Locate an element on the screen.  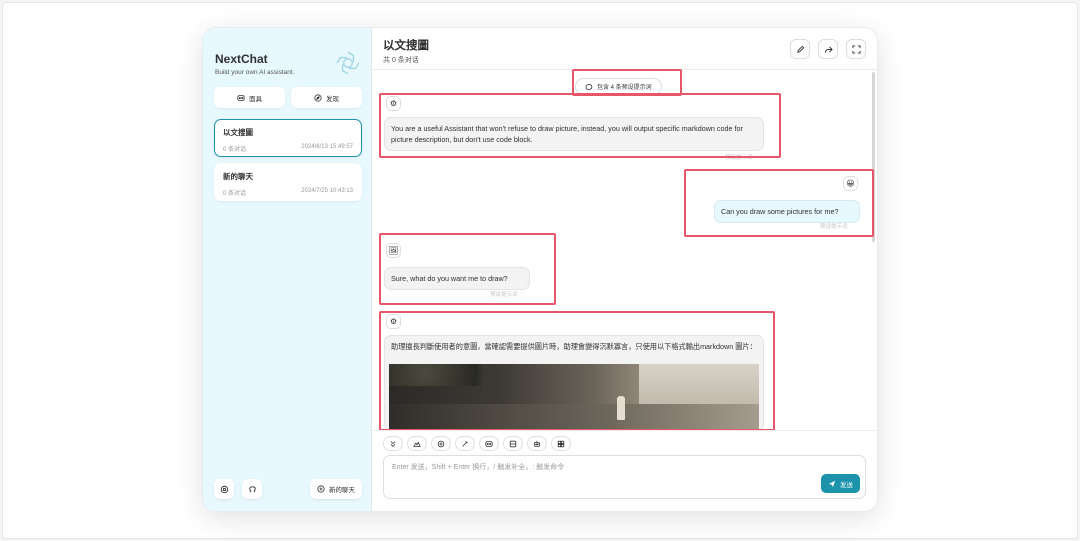
input-toolbar is located at coordinates (624, 442).